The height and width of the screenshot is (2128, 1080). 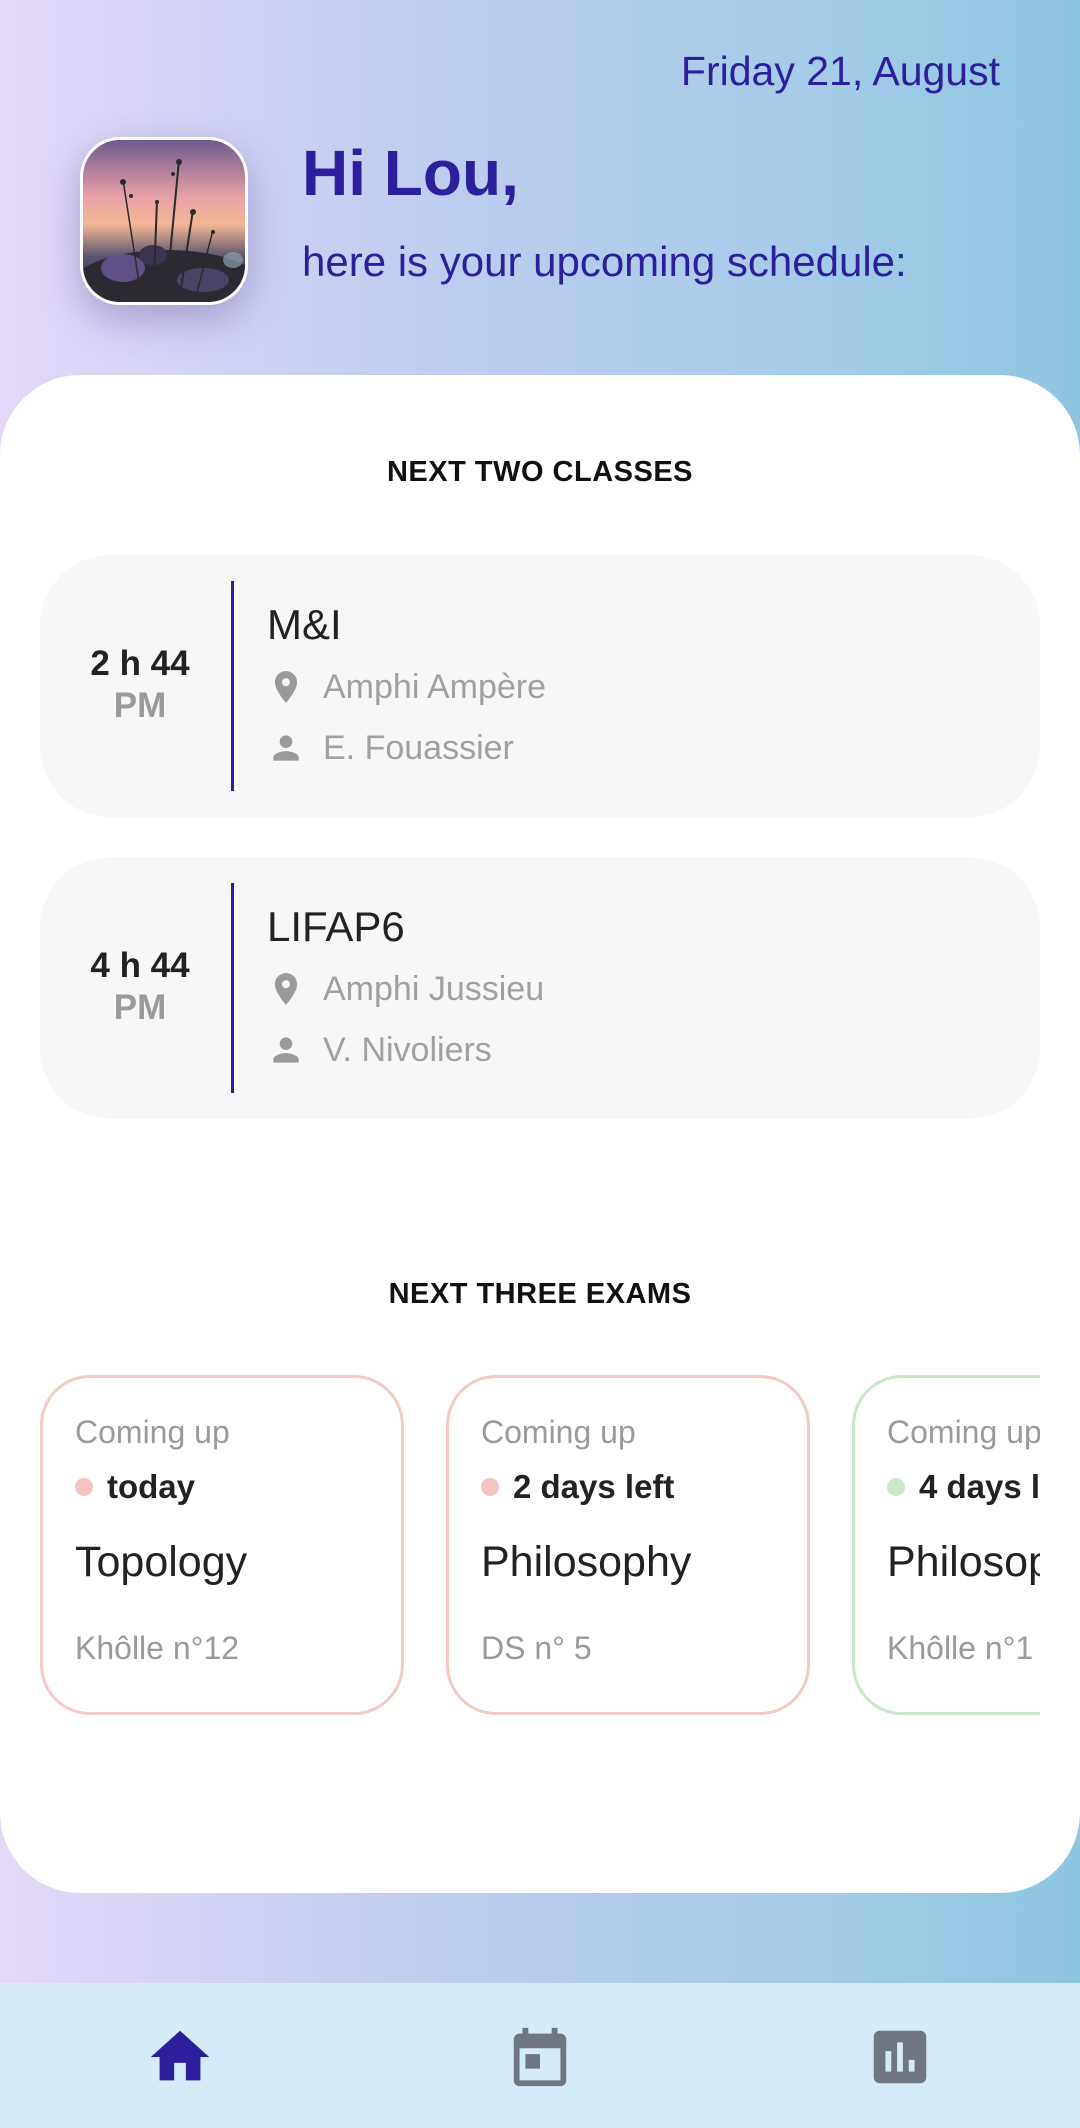 I want to click on bottom-navigation, so click(x=540, y=2055).